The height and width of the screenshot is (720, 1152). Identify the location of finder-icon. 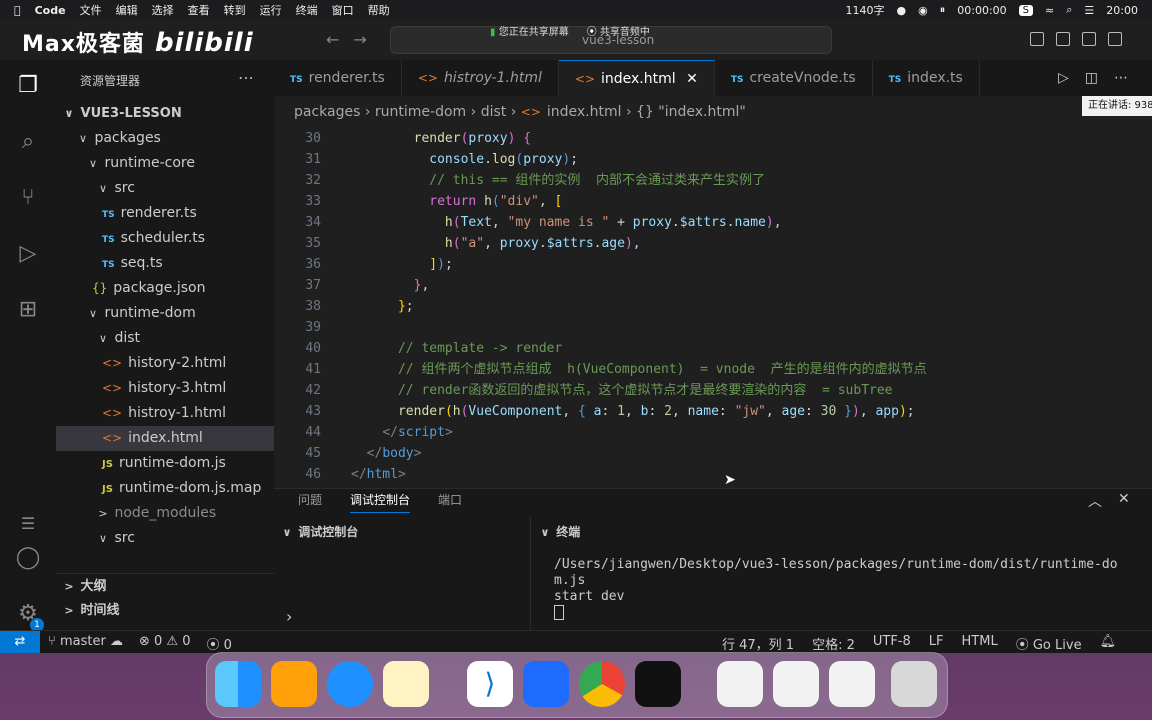
(238, 684).